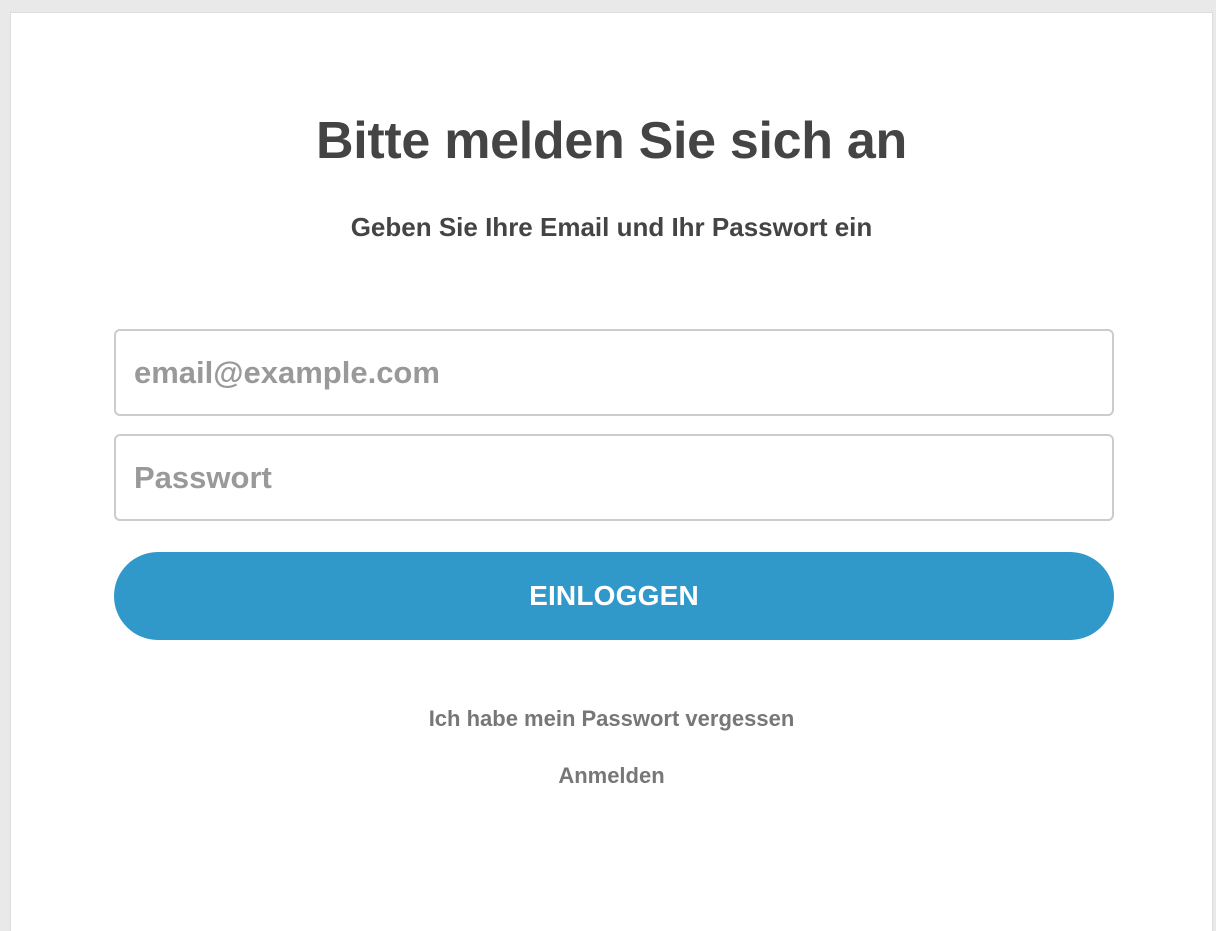 The image size is (1216, 931). Describe the element at coordinates (611, 141) in the screenshot. I see `page-title: Bitte melden Sie sich an` at that location.